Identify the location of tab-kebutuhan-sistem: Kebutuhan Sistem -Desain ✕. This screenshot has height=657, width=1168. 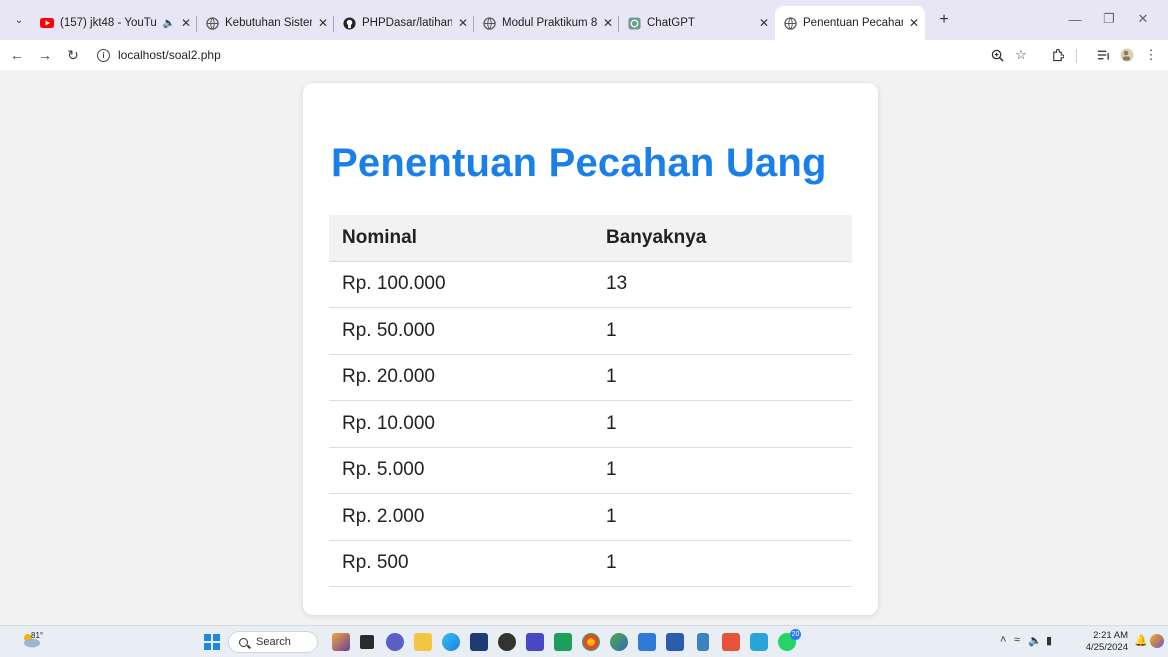
(265, 23).